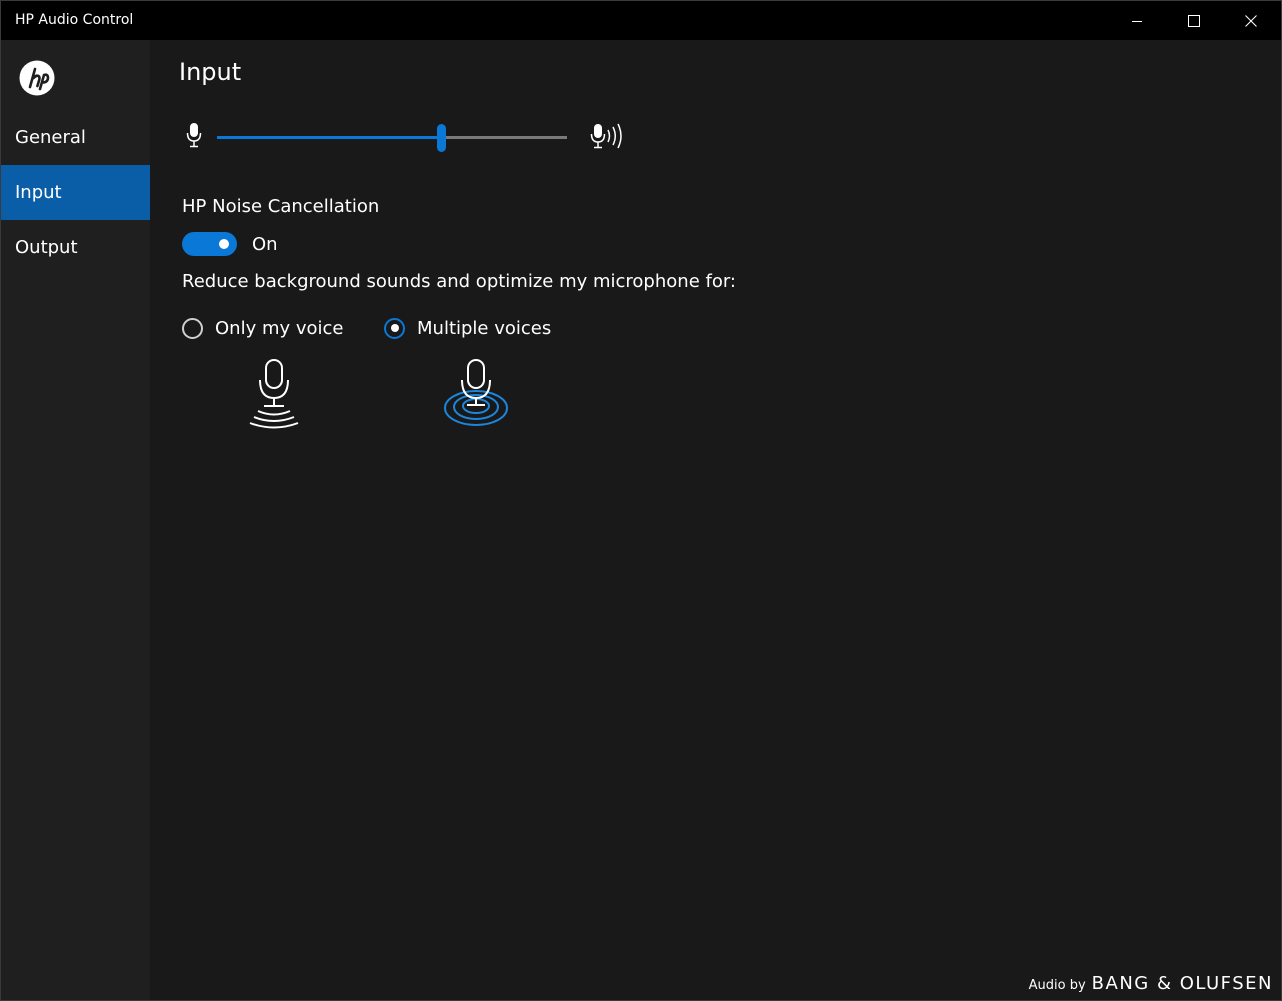 The height and width of the screenshot is (1001, 1282). I want to click on page-title: Input, so click(210, 72).